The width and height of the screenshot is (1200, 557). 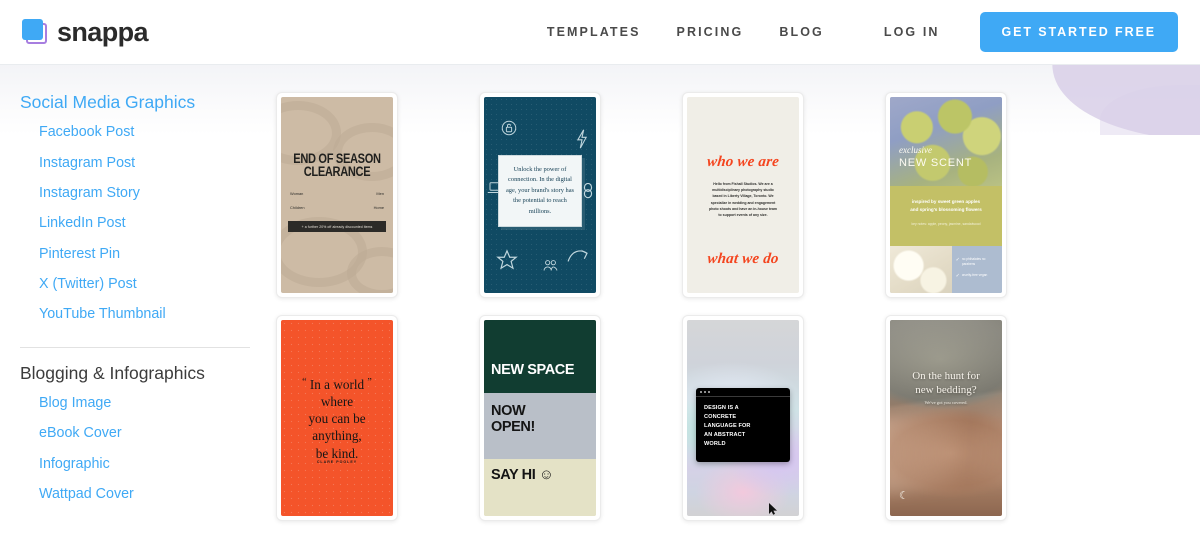 What do you see at coordinates (378, 207) in the screenshot?
I see `clearance-category-home: Home` at bounding box center [378, 207].